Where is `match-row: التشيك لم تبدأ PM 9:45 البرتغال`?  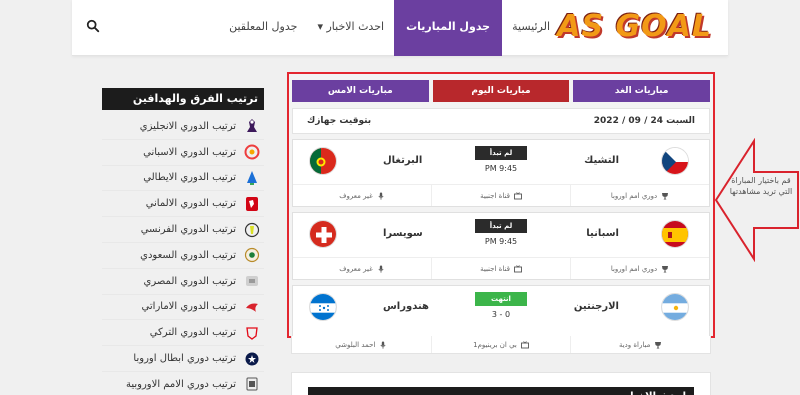
match-row: التشيك لم تبدأ PM 9:45 البرتغال is located at coordinates (501, 161).